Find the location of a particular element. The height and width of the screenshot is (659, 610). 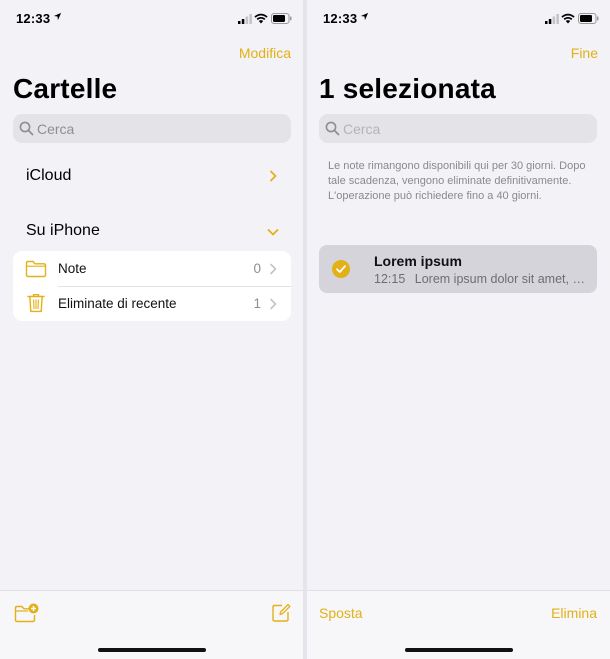

page-title: 1 selezionata is located at coordinates (407, 88).